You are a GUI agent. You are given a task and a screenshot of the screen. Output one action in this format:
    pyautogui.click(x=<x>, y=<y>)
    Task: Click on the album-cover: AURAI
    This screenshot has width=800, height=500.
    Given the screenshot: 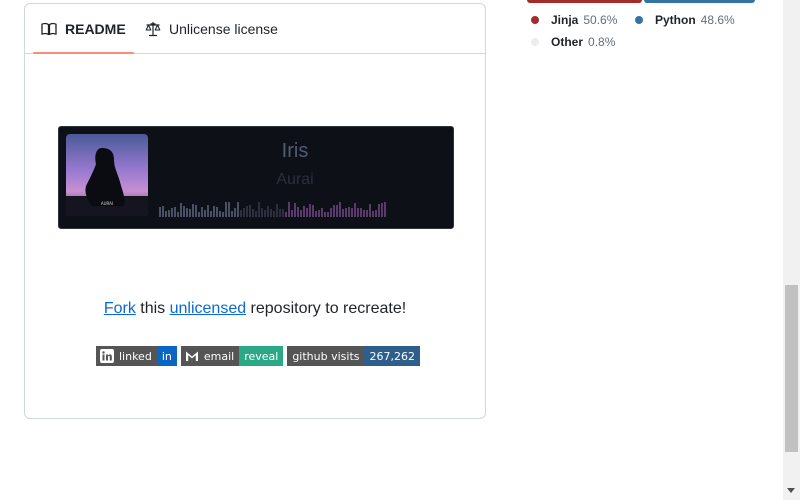 What is the action you would take?
    pyautogui.click(x=107, y=175)
    